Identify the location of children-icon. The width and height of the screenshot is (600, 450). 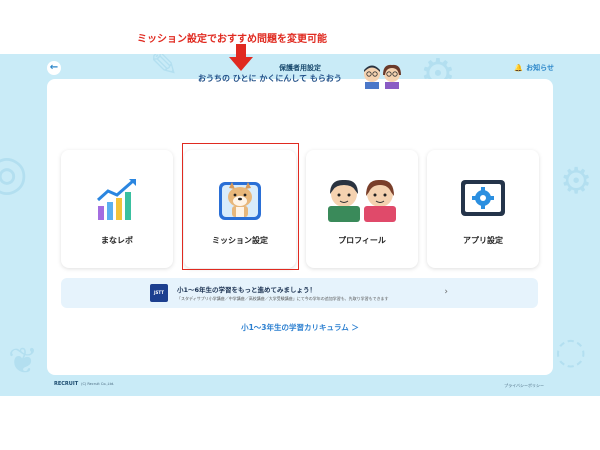
(362, 200).